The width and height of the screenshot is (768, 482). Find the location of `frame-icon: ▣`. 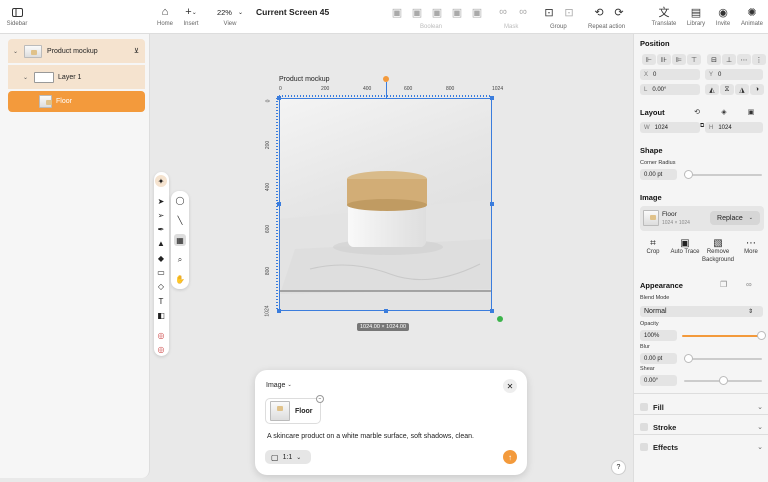

frame-icon: ▣ is located at coordinates (751, 111).